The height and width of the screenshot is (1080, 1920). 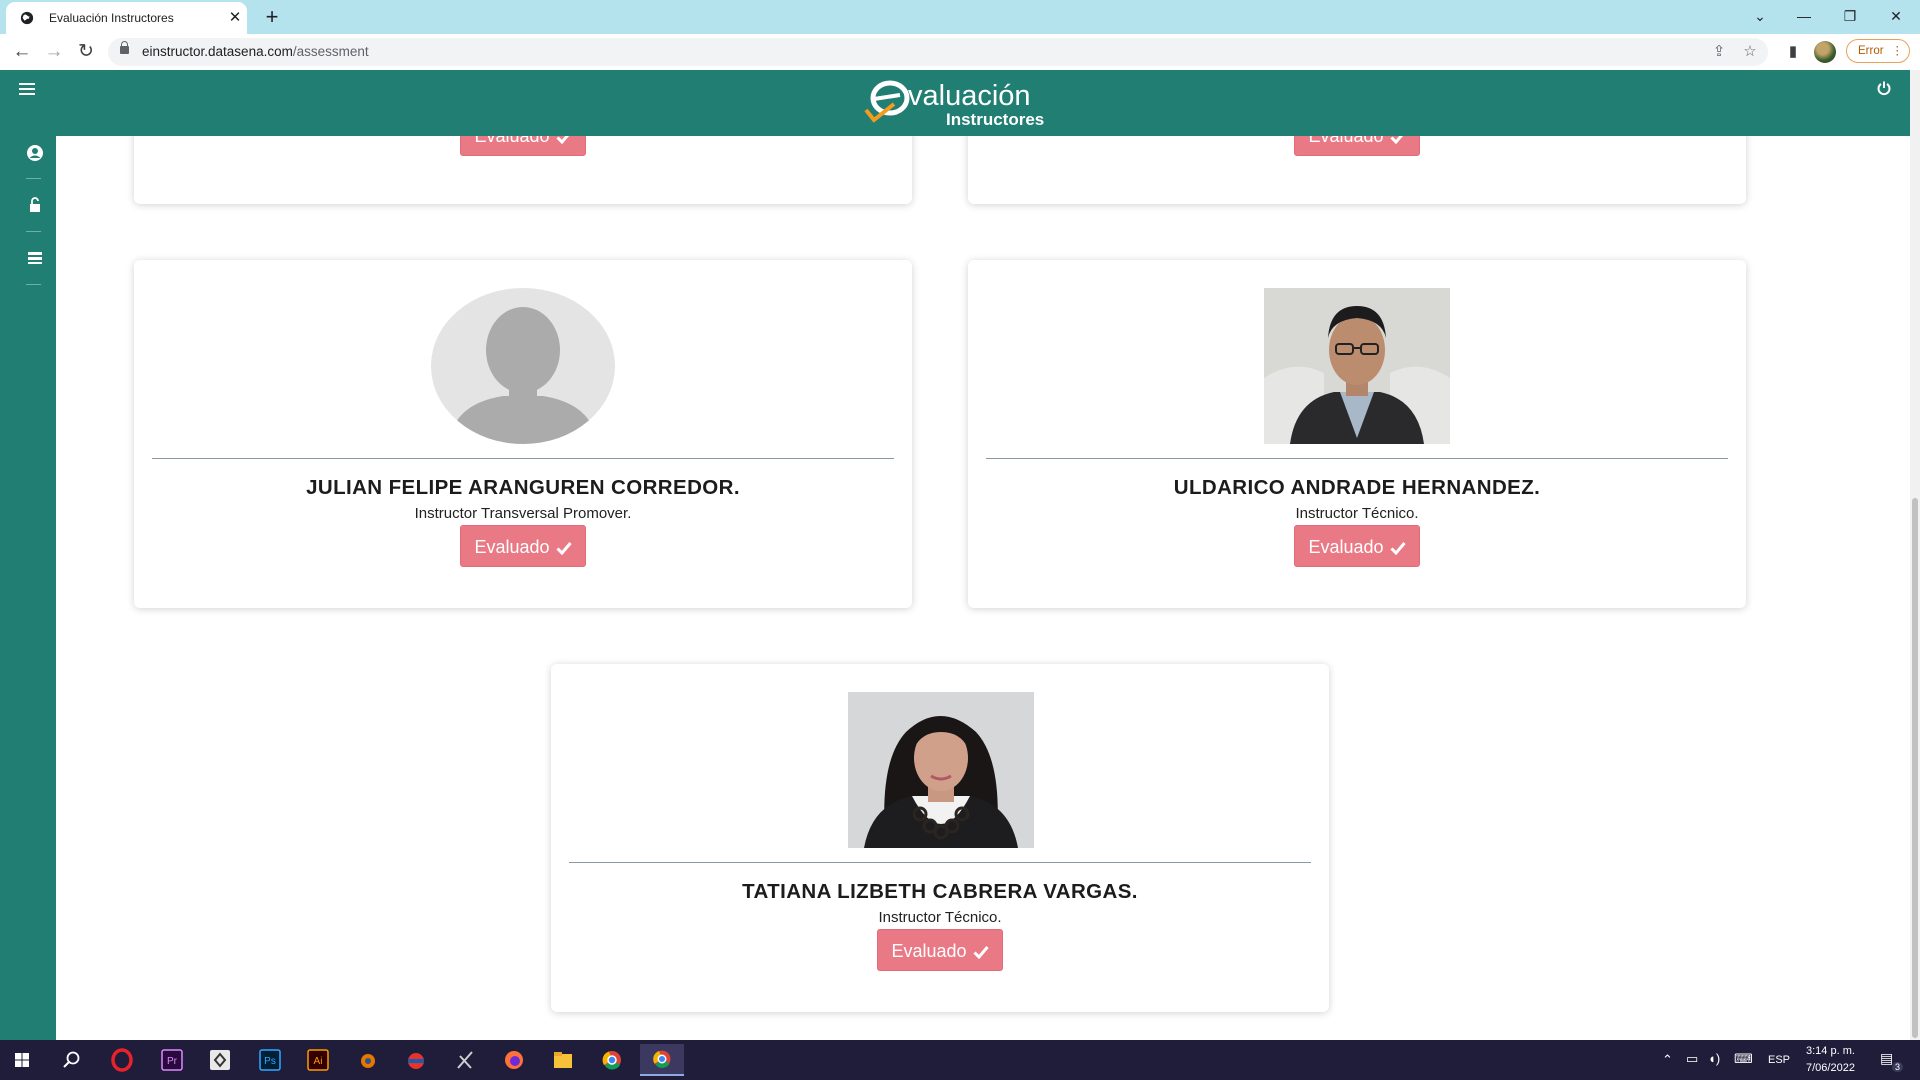 I want to click on list-icon, so click(x=35, y=258).